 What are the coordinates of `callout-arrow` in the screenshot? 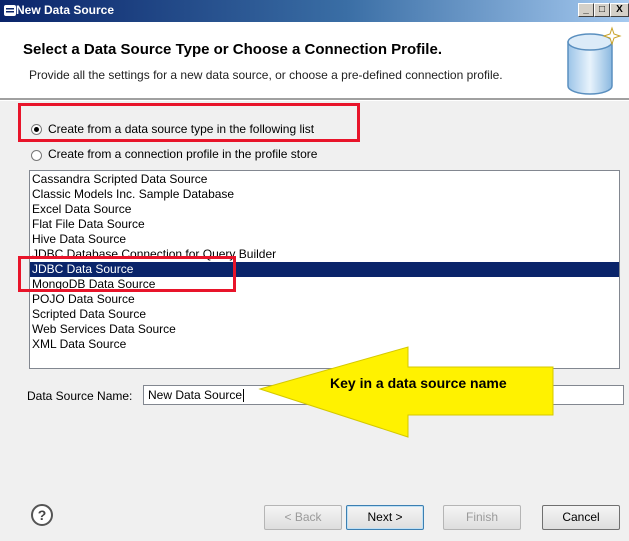 It's located at (406, 392).